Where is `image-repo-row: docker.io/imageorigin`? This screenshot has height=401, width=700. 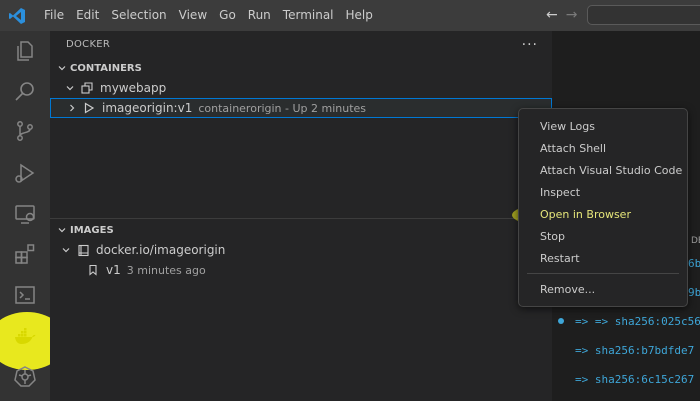 image-repo-row: docker.io/imageorigin is located at coordinates (301, 250).